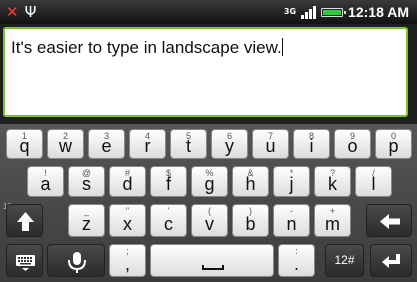 Image resolution: width=417 pixels, height=282 pixels. What do you see at coordinates (21, 12) in the screenshot?
I see `notification-icons: ✕ Ψ` at bounding box center [21, 12].